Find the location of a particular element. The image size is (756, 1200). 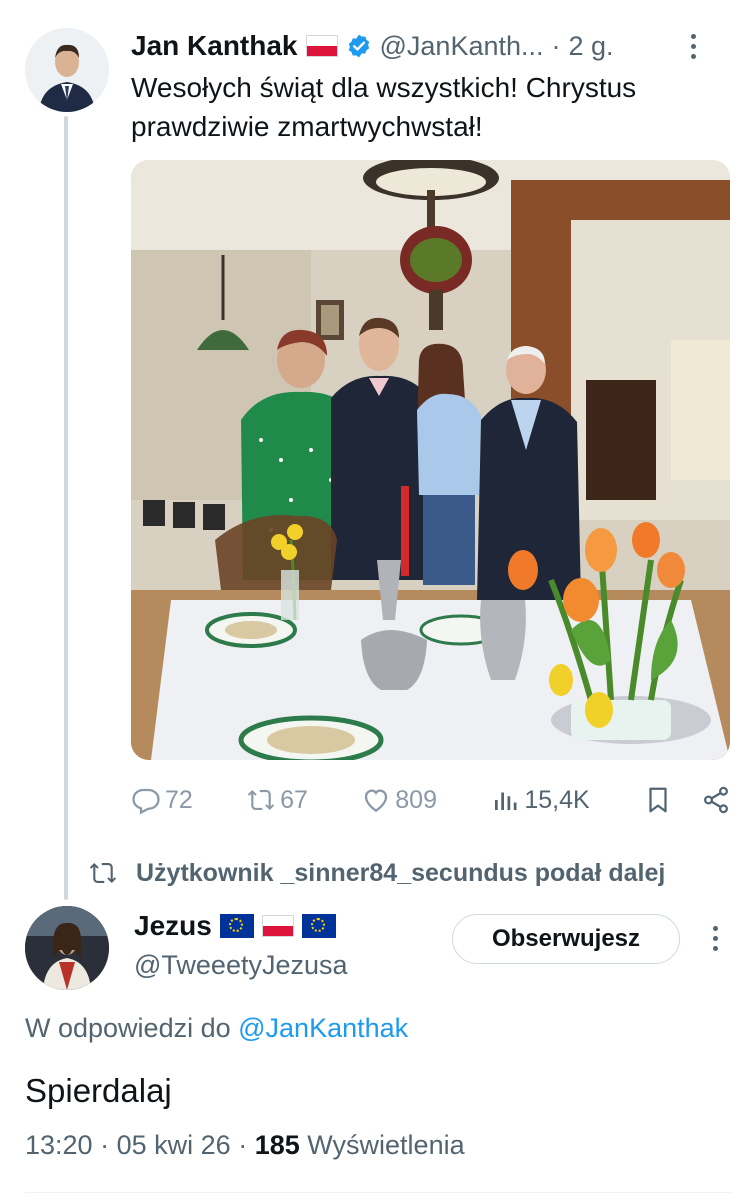

share-icon is located at coordinates (716, 800).